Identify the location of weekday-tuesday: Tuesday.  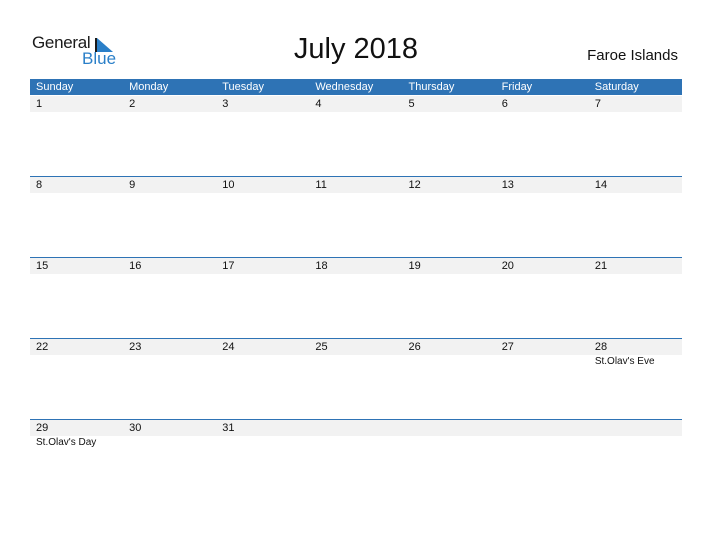
(243, 87).